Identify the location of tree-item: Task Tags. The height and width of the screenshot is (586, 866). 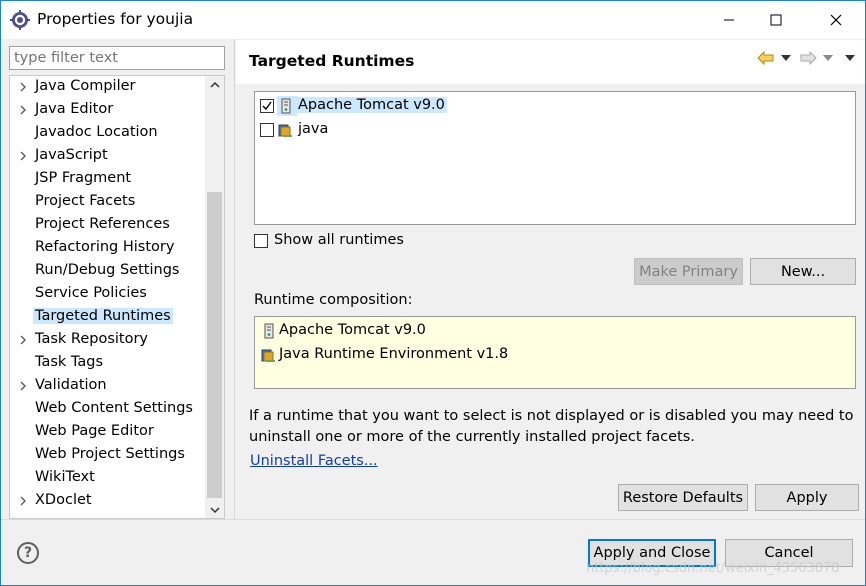
(108, 364).